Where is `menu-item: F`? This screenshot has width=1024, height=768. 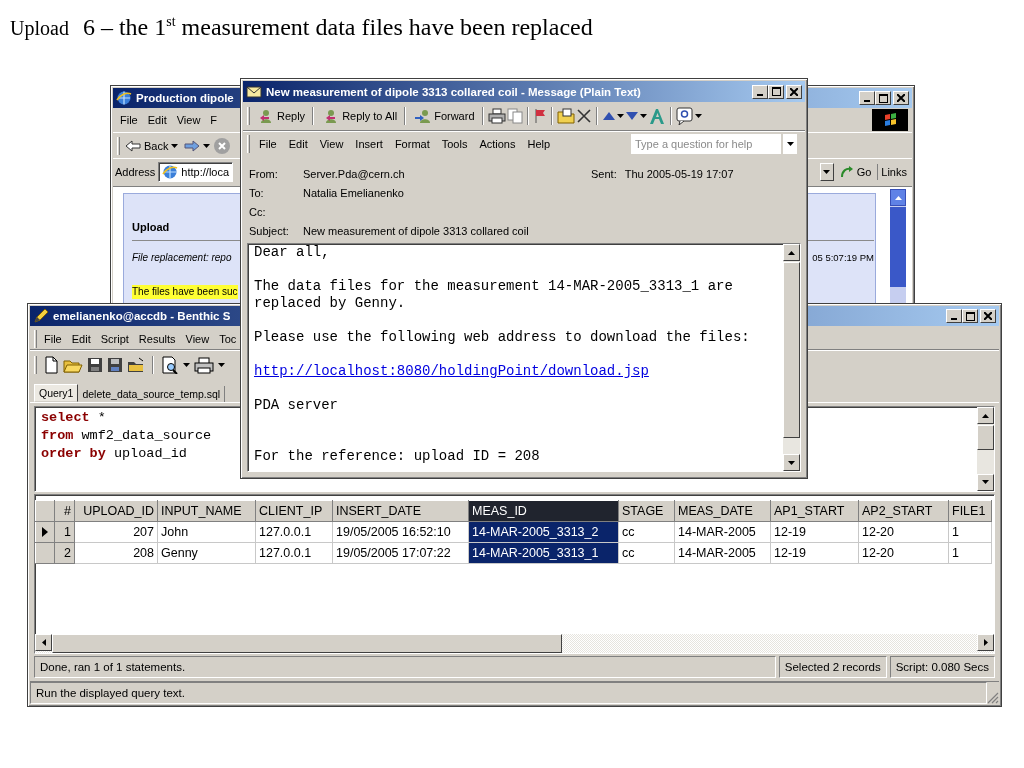
menu-item: F is located at coordinates (214, 120).